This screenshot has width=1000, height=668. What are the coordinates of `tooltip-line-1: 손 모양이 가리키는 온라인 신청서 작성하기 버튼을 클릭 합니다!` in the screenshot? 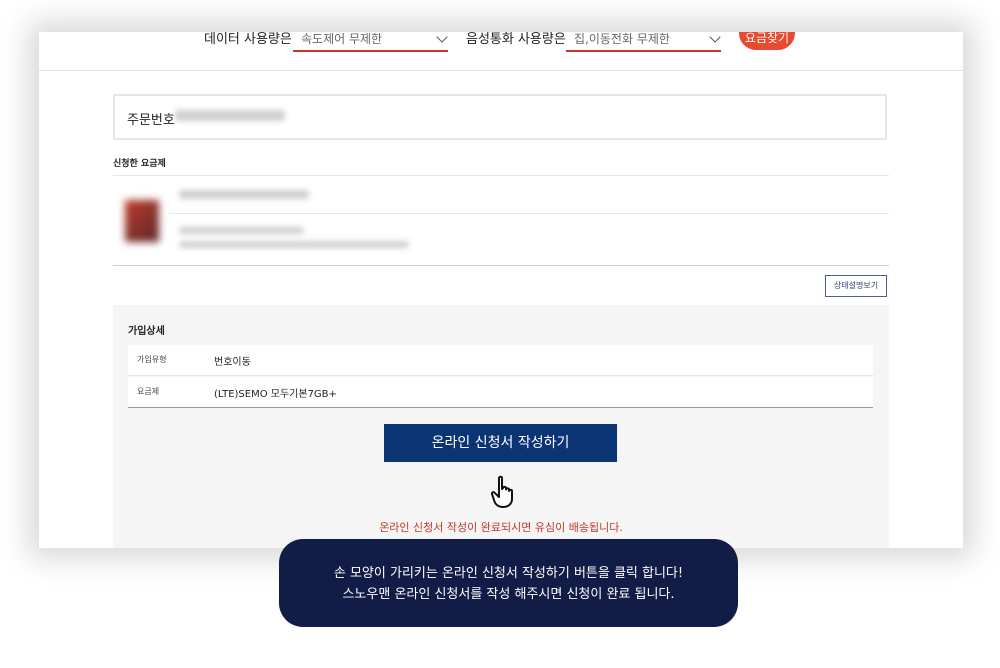 It's located at (508, 573).